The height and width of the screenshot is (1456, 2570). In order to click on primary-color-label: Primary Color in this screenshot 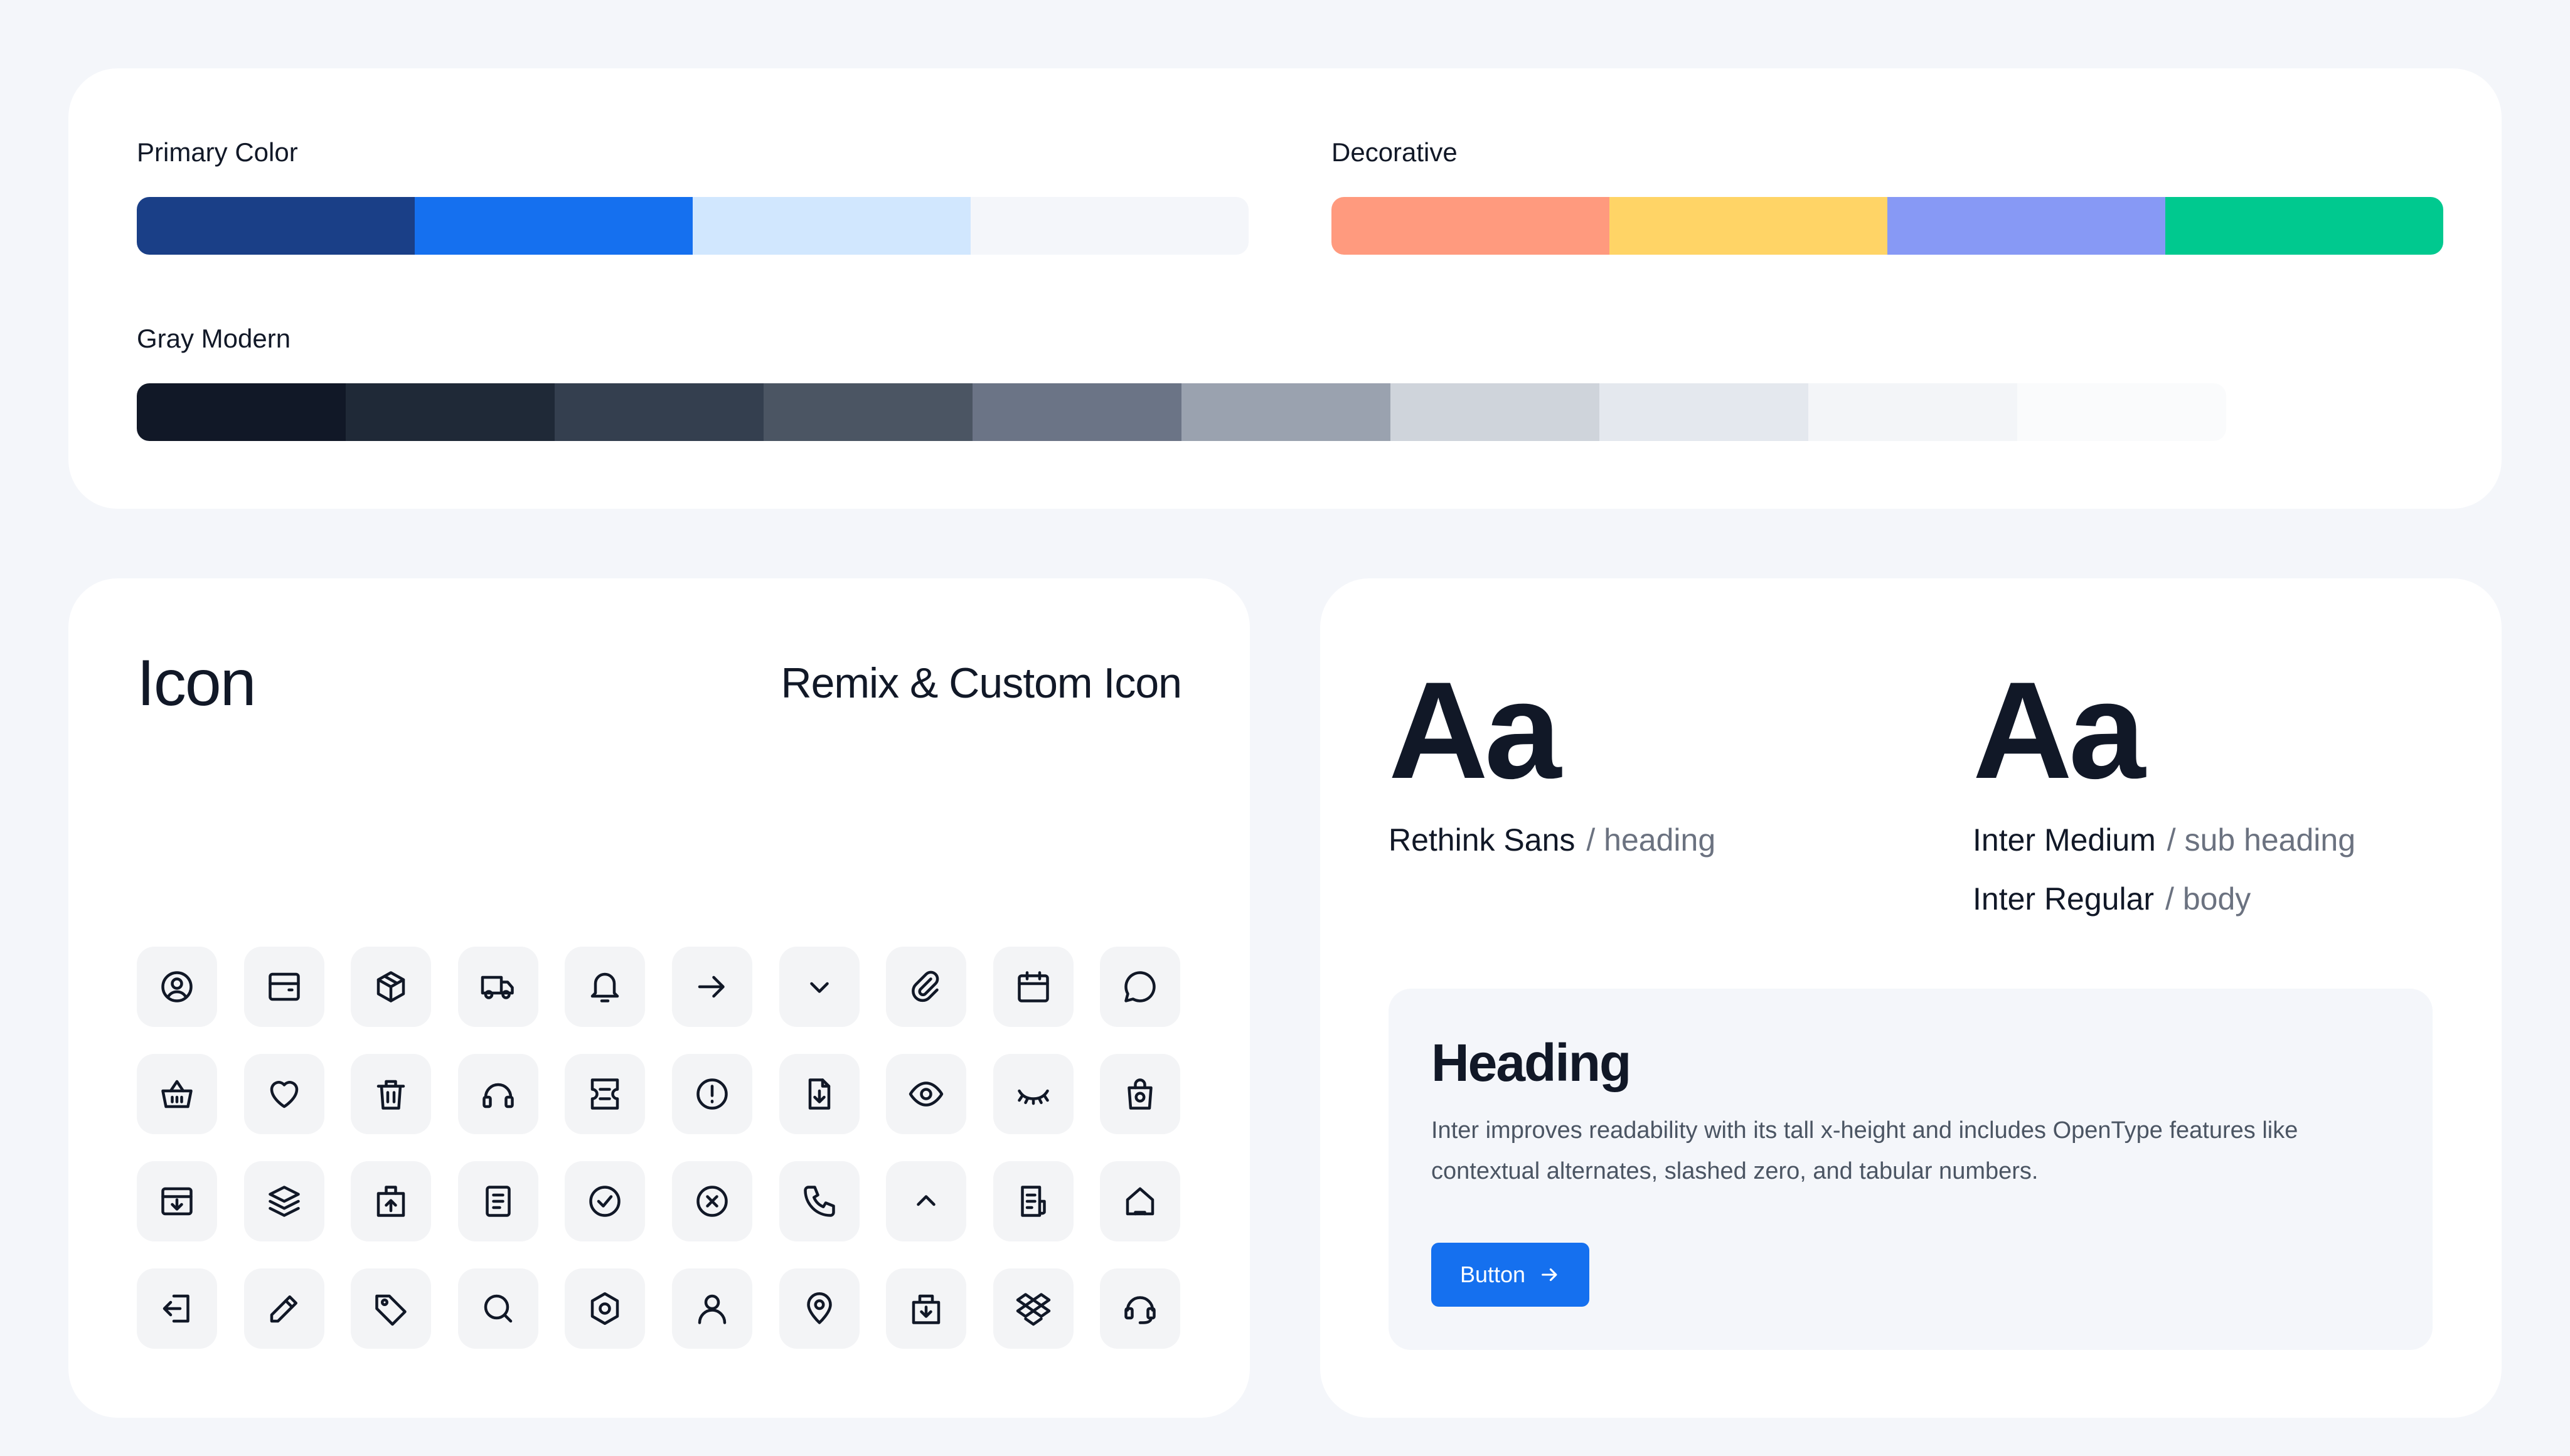, I will do `click(217, 152)`.